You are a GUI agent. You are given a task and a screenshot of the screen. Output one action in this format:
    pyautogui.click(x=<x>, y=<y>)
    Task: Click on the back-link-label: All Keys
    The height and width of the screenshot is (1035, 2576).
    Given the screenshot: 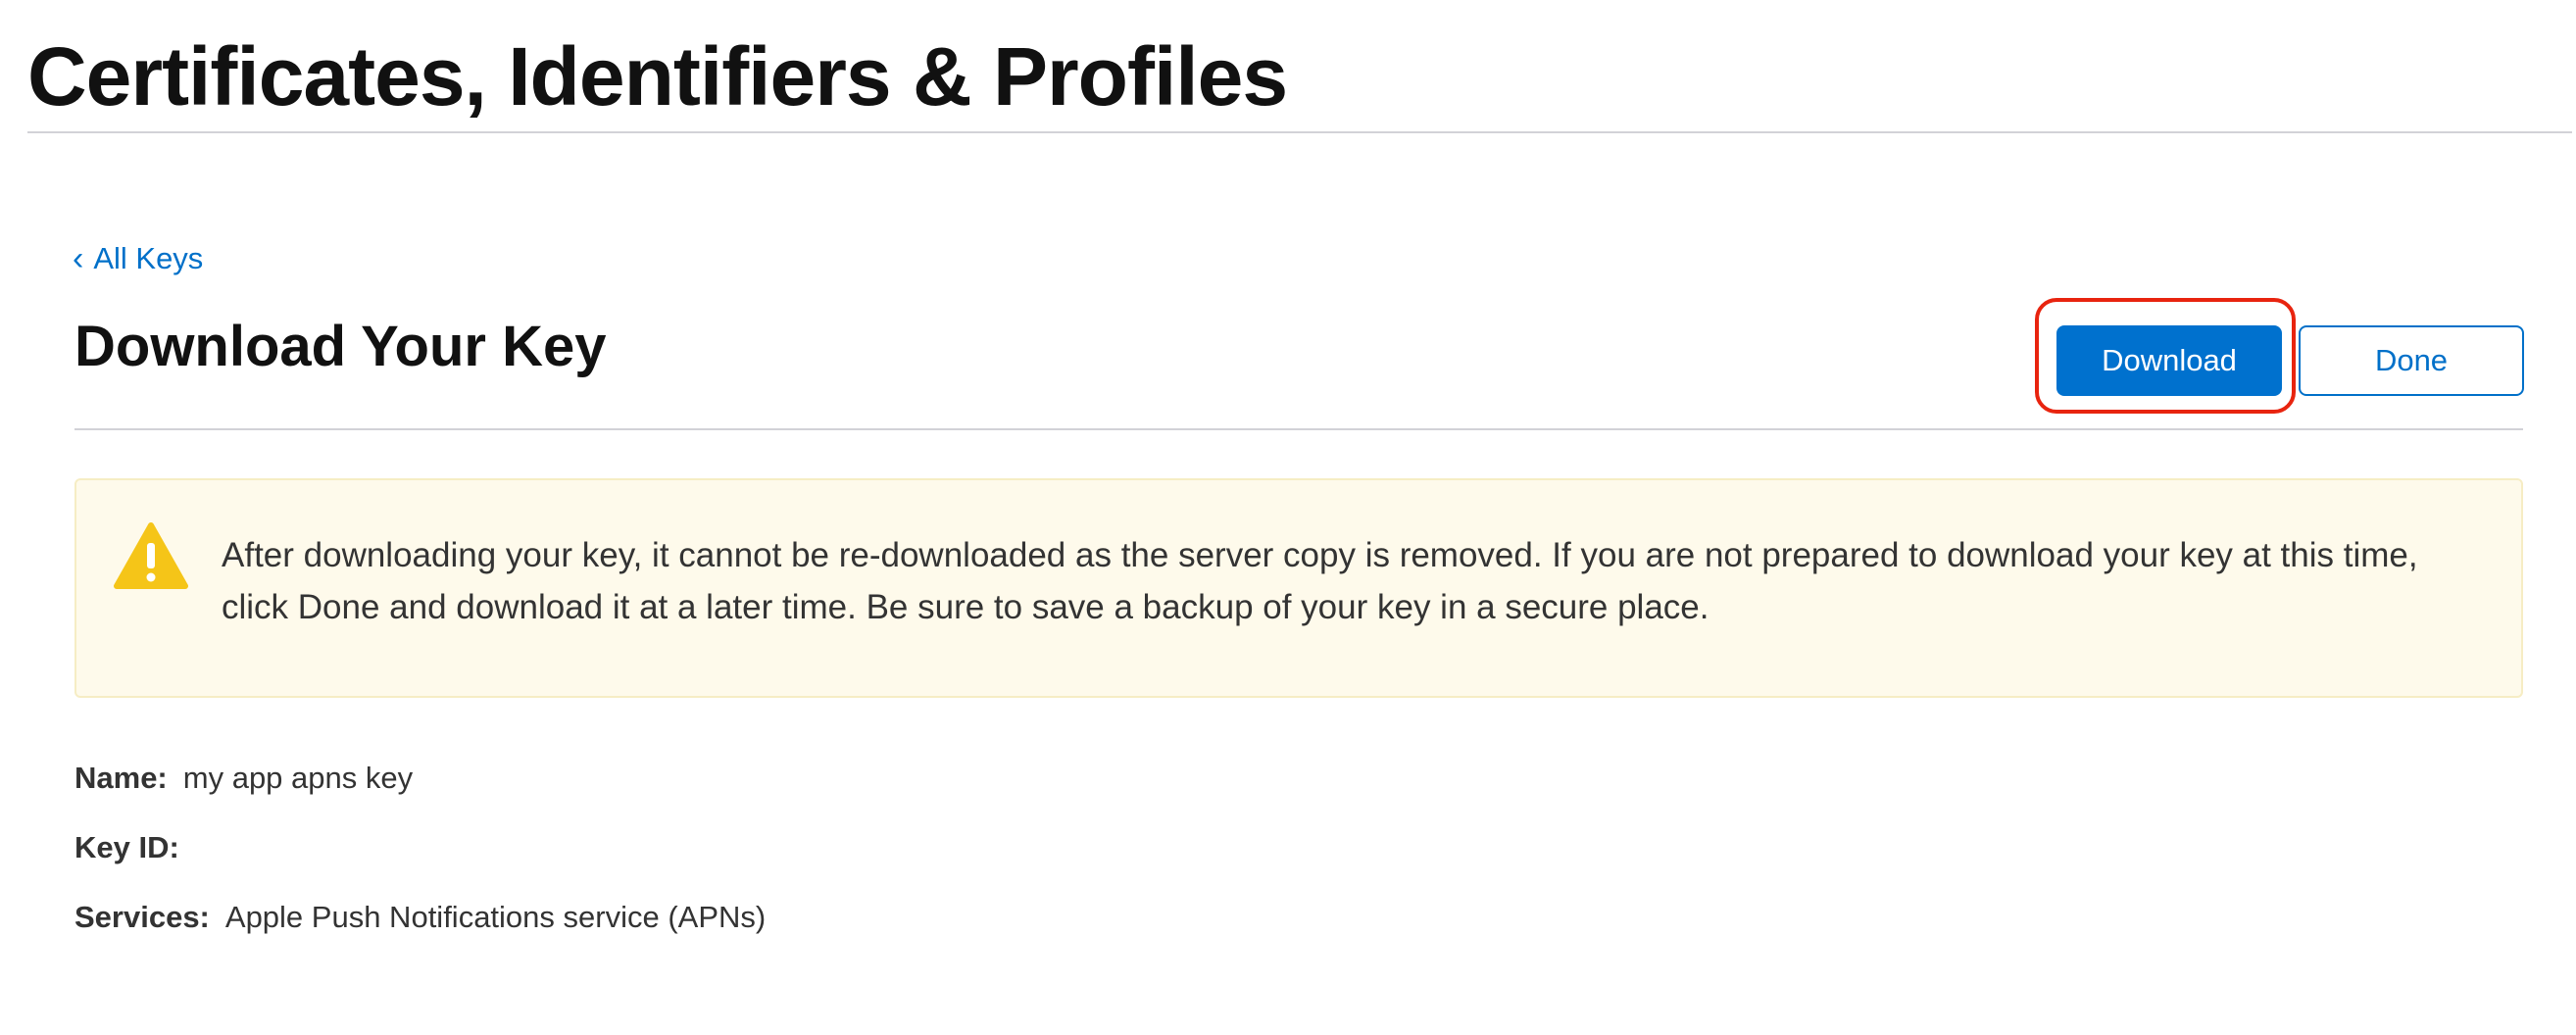 What is the action you would take?
    pyautogui.click(x=148, y=258)
    